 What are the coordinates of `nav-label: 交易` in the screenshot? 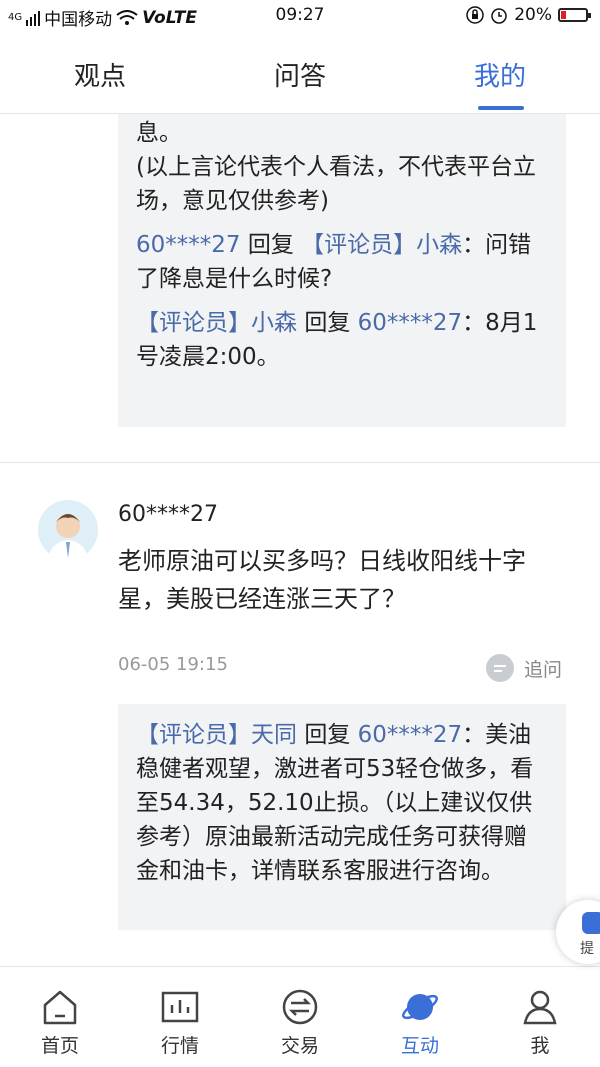 It's located at (299, 1046).